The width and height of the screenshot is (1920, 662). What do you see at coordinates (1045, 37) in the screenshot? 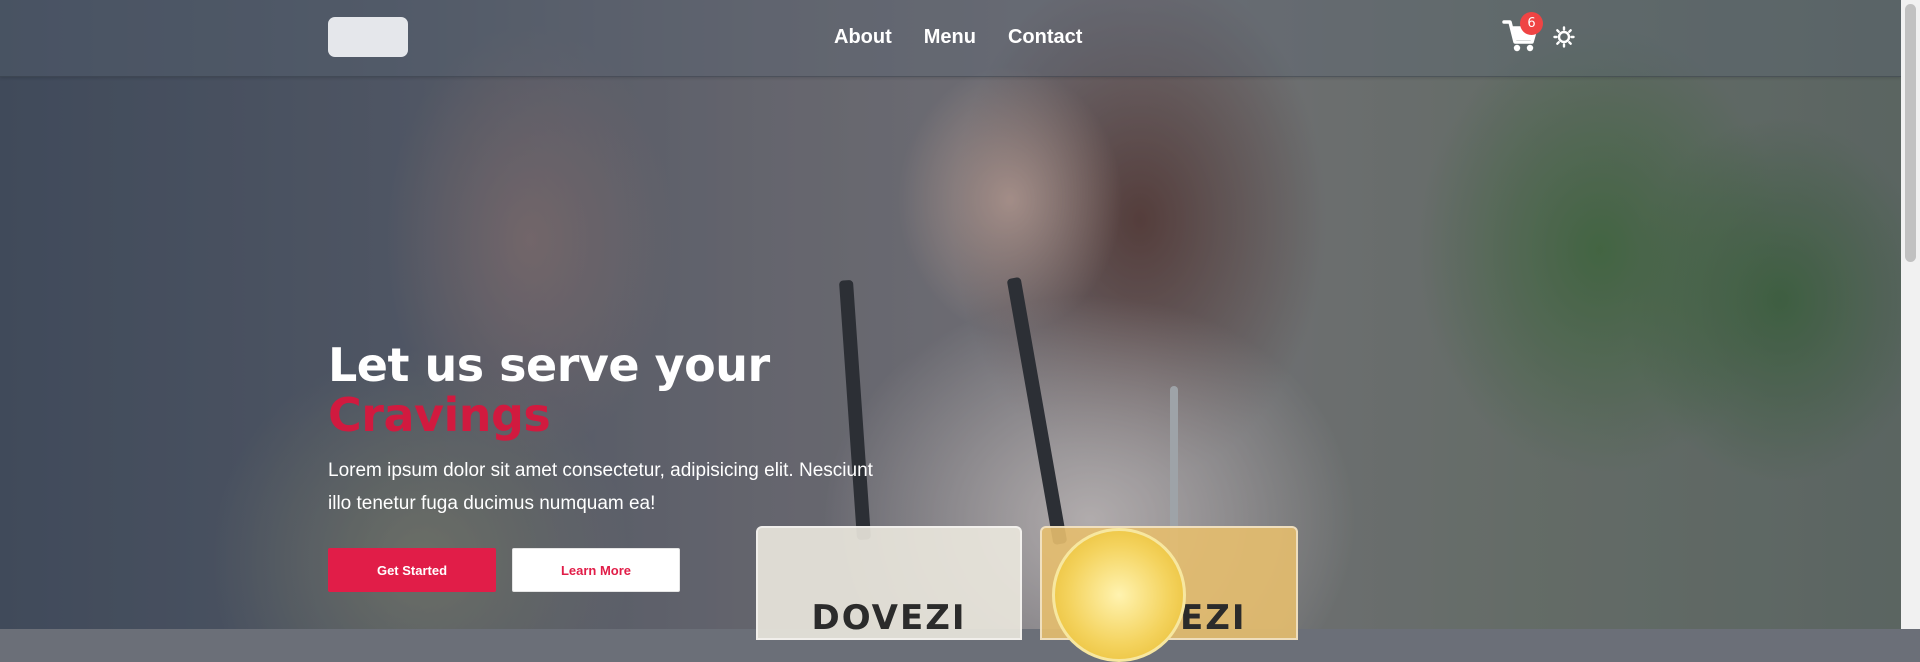
I see `nav-link-contact: Contact` at bounding box center [1045, 37].